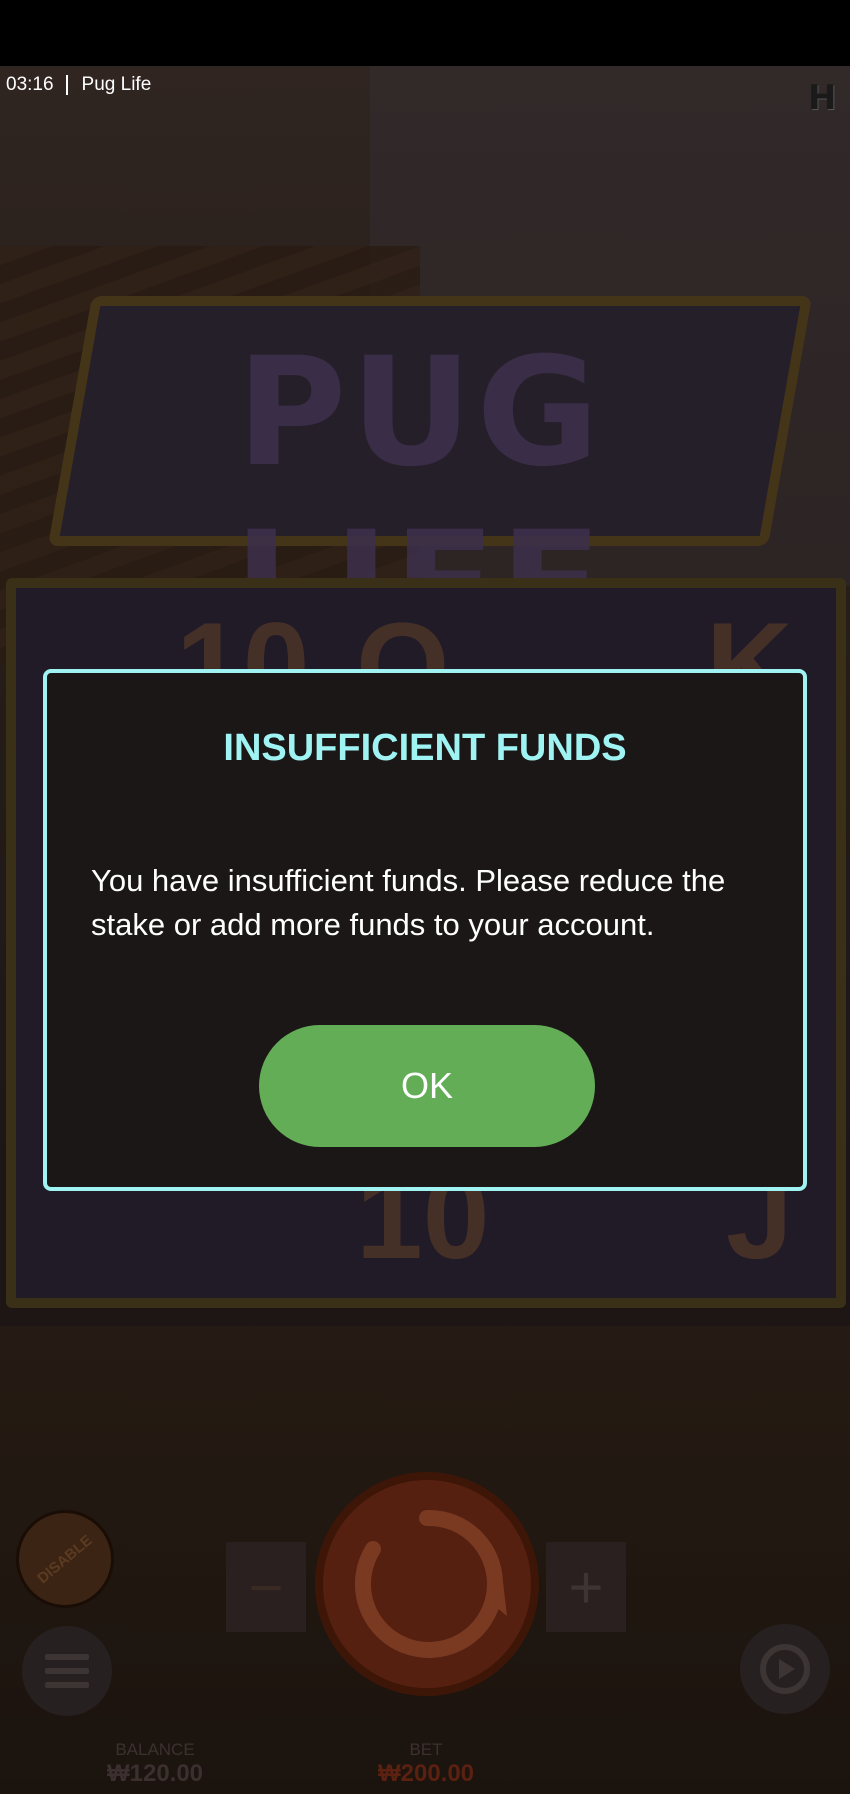 This screenshot has height=1794, width=850. I want to click on bet-value: ₩200.00, so click(426, 1773).